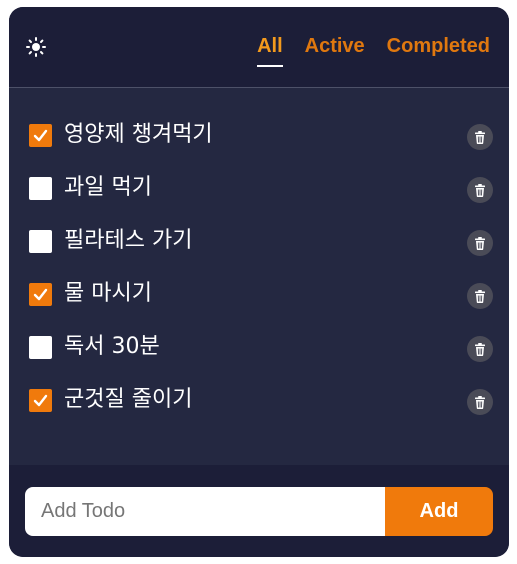 This screenshot has width=517, height=564. I want to click on todo-text: 과일 먹기, so click(108, 187).